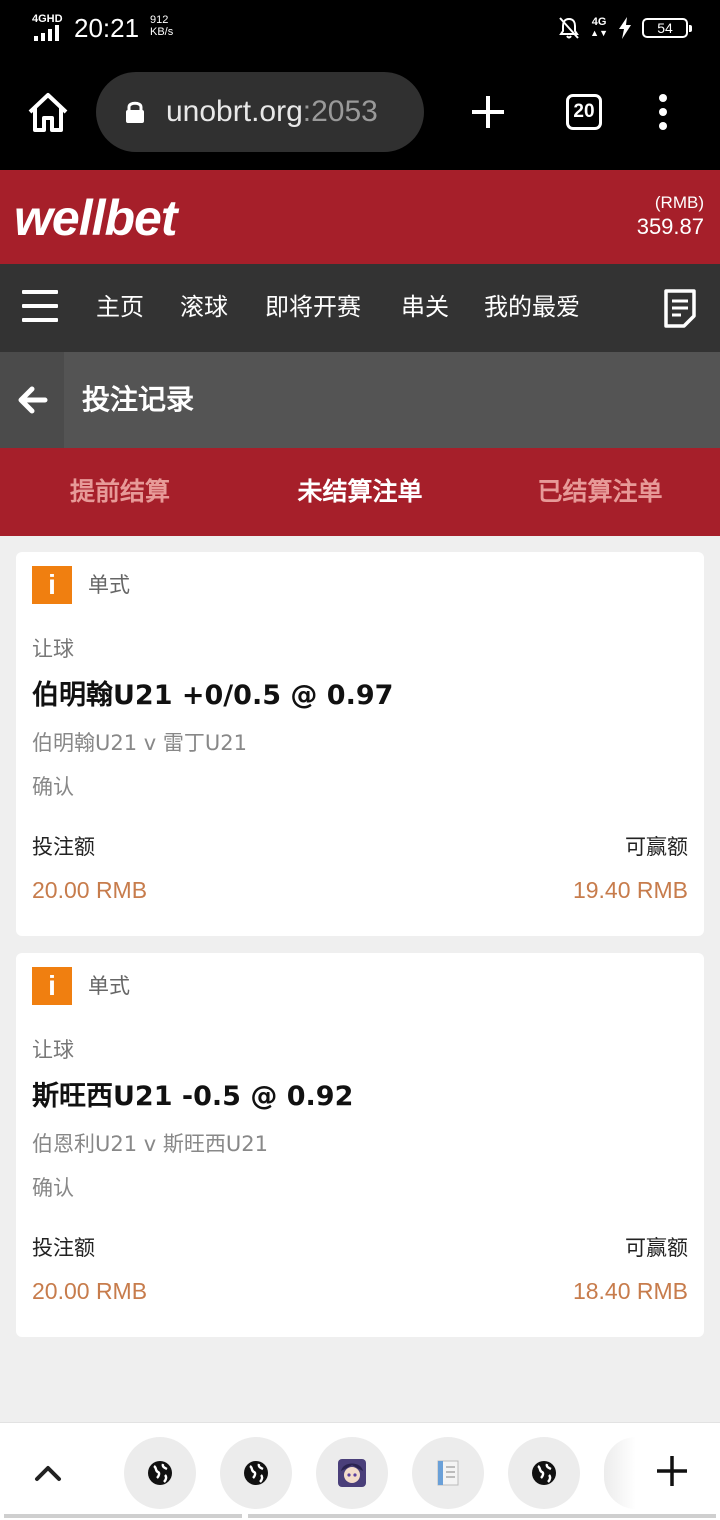  Describe the element at coordinates (313, 307) in the screenshot. I see `nav-upcoming: 即将开赛` at that location.